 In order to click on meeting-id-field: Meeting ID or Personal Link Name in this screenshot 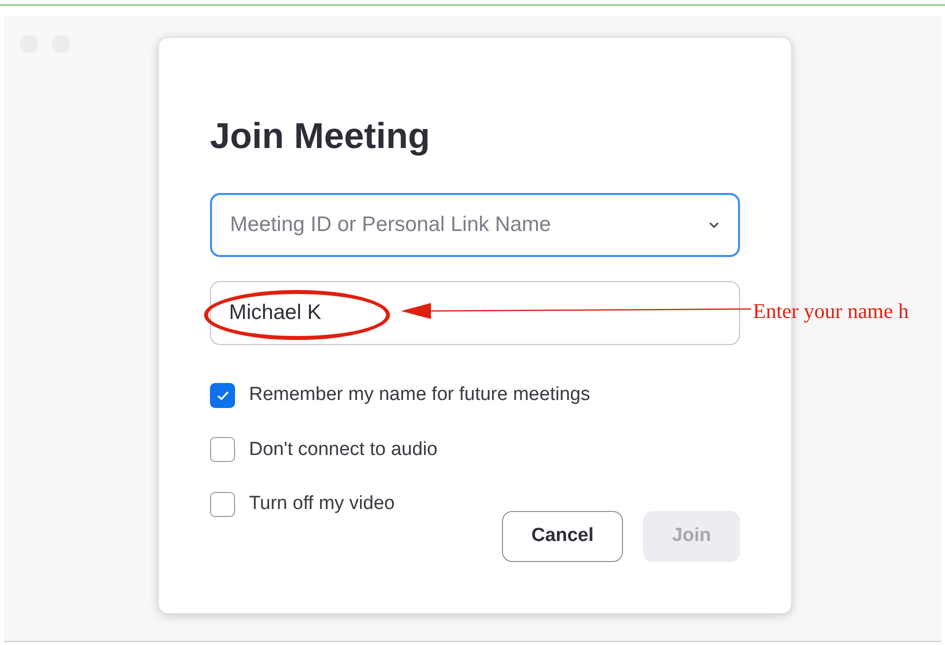, I will do `click(475, 225)`.